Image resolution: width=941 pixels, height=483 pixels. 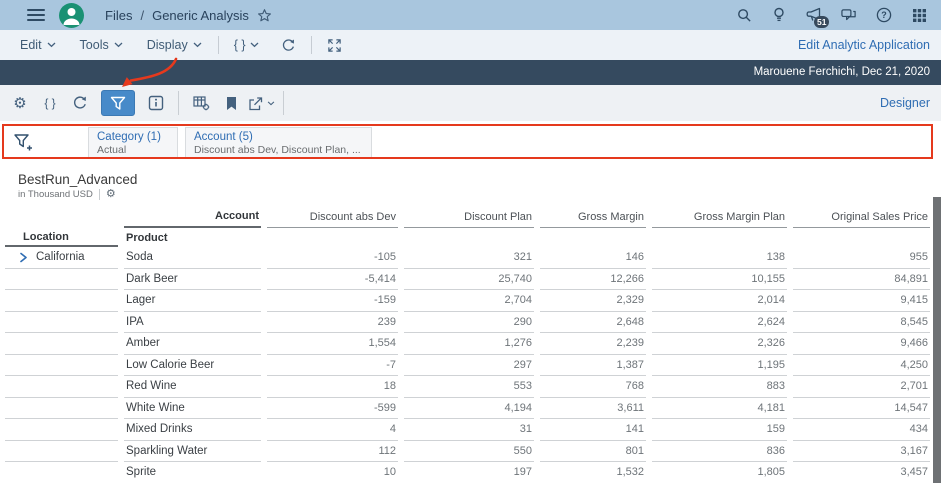 What do you see at coordinates (61, 258) in the screenshot?
I see `location-cell: California` at bounding box center [61, 258].